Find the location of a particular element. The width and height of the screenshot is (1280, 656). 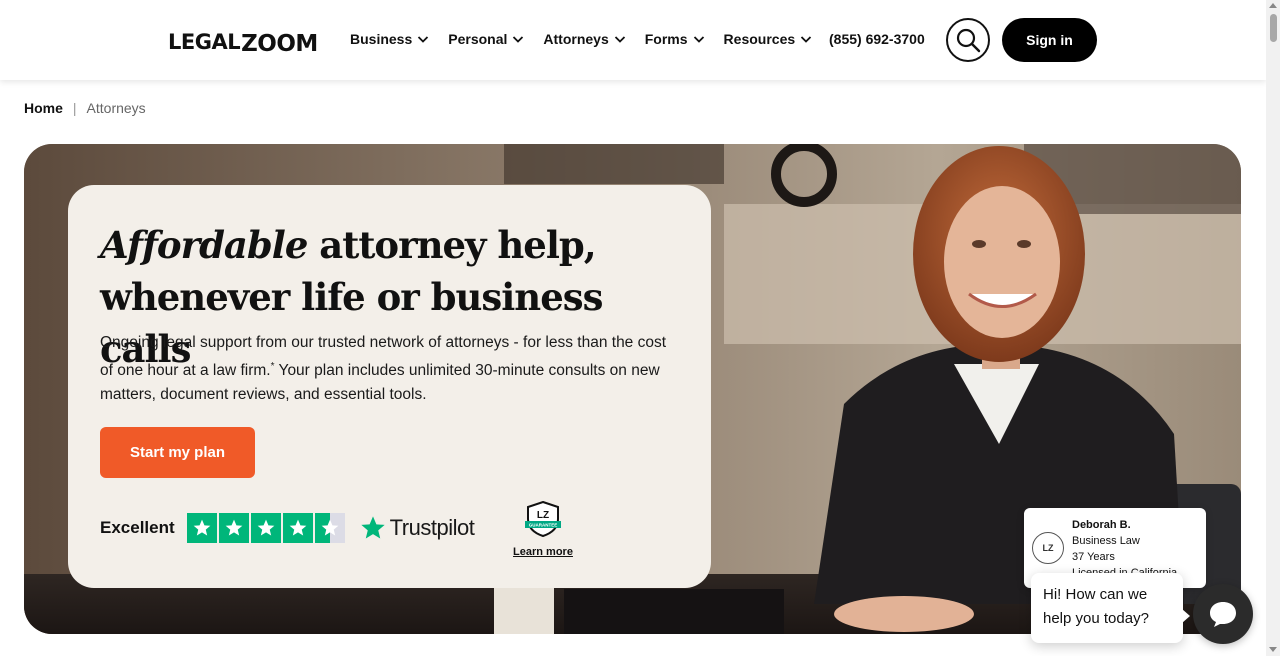

rating-stars is located at coordinates (266, 528).